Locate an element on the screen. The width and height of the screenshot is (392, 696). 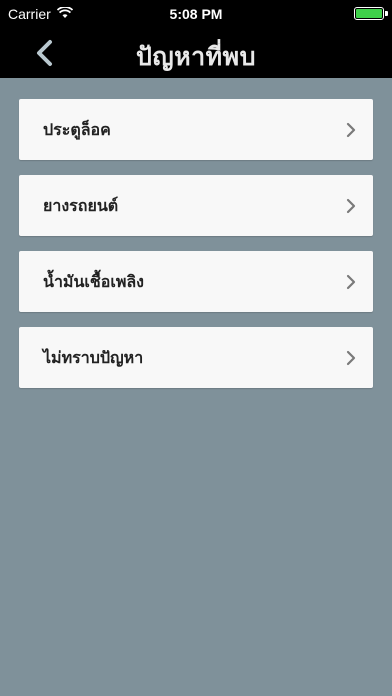
navigation-bar: ปัญหาที่พบ is located at coordinates (196, 53).